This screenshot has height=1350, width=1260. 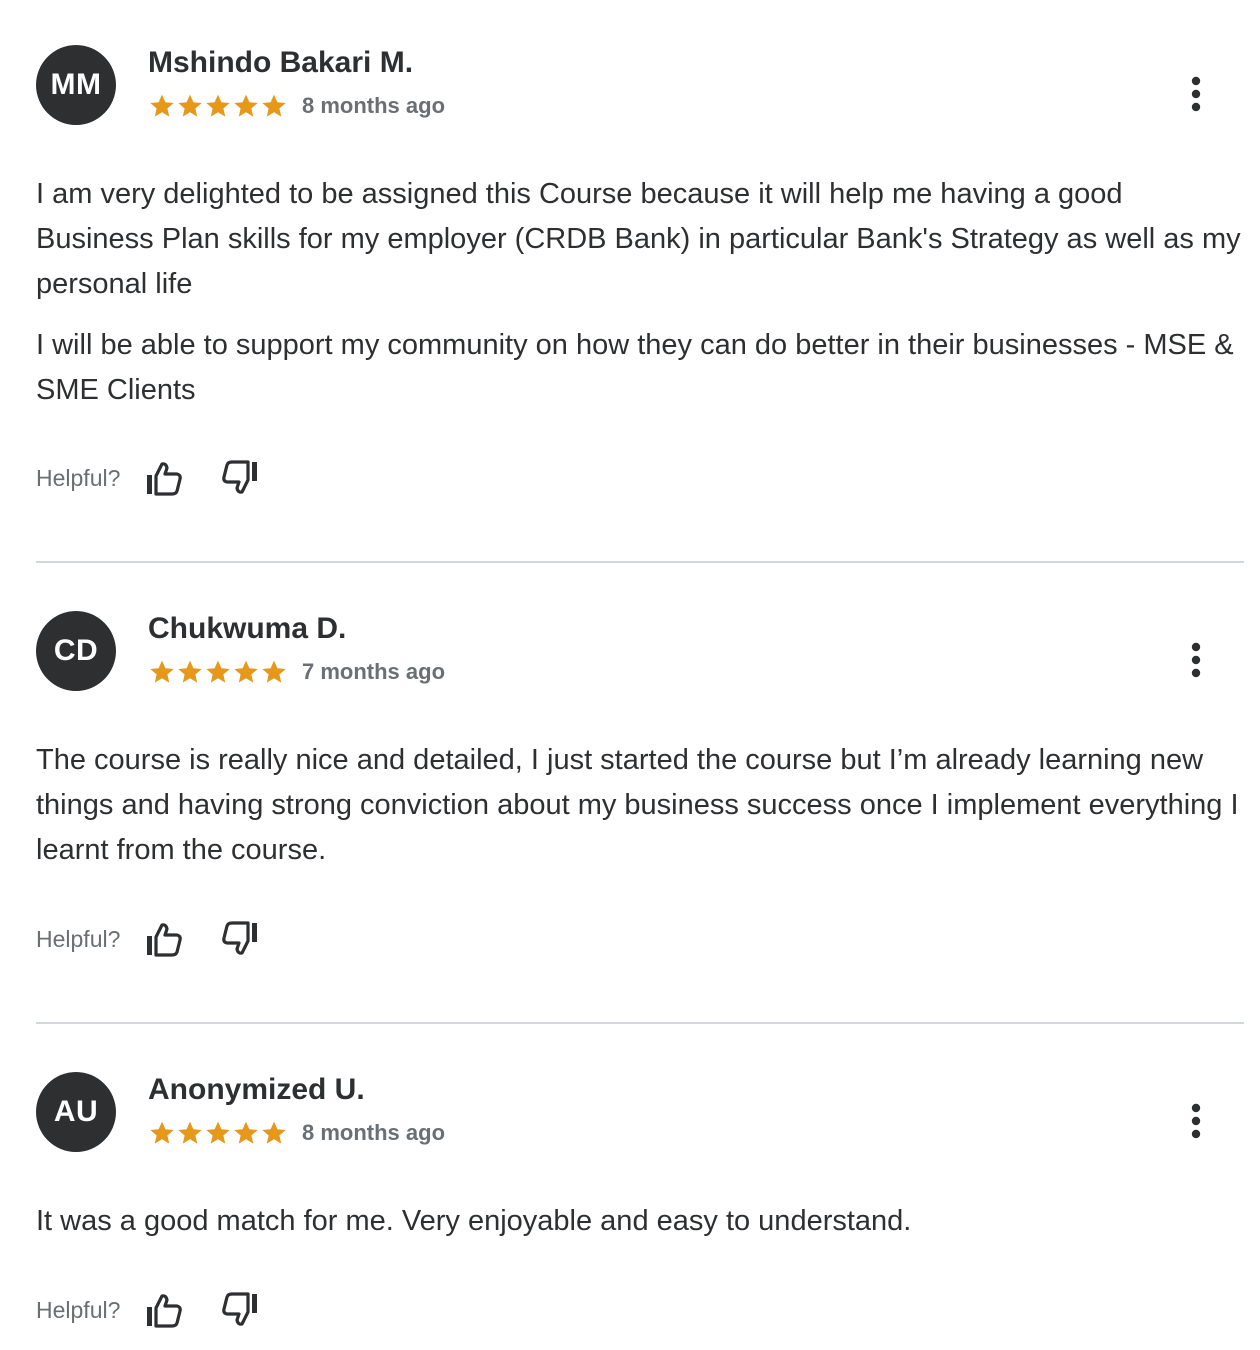 I want to click on reviewer-name: Mshindo Bakari M., so click(x=281, y=62).